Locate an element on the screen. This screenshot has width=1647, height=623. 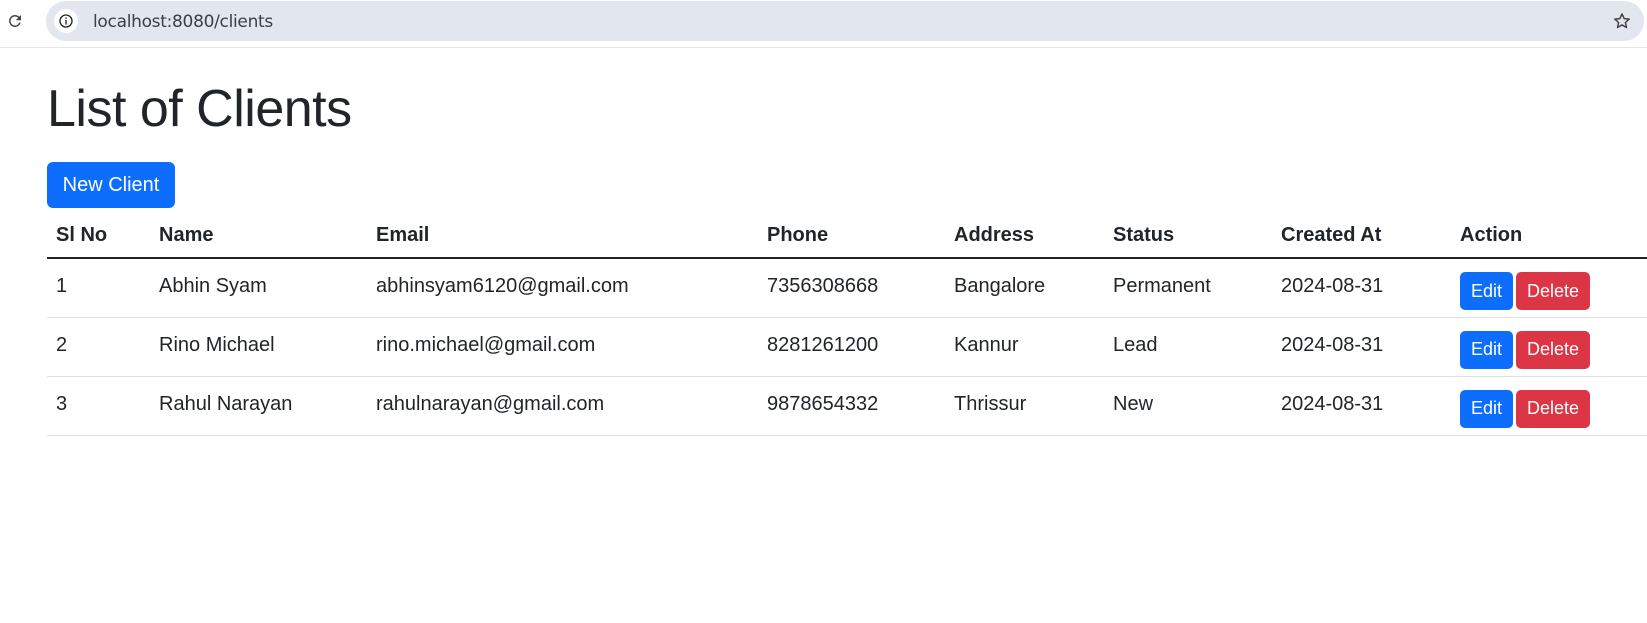
cell-address: Thrissur is located at coordinates (1024, 406).